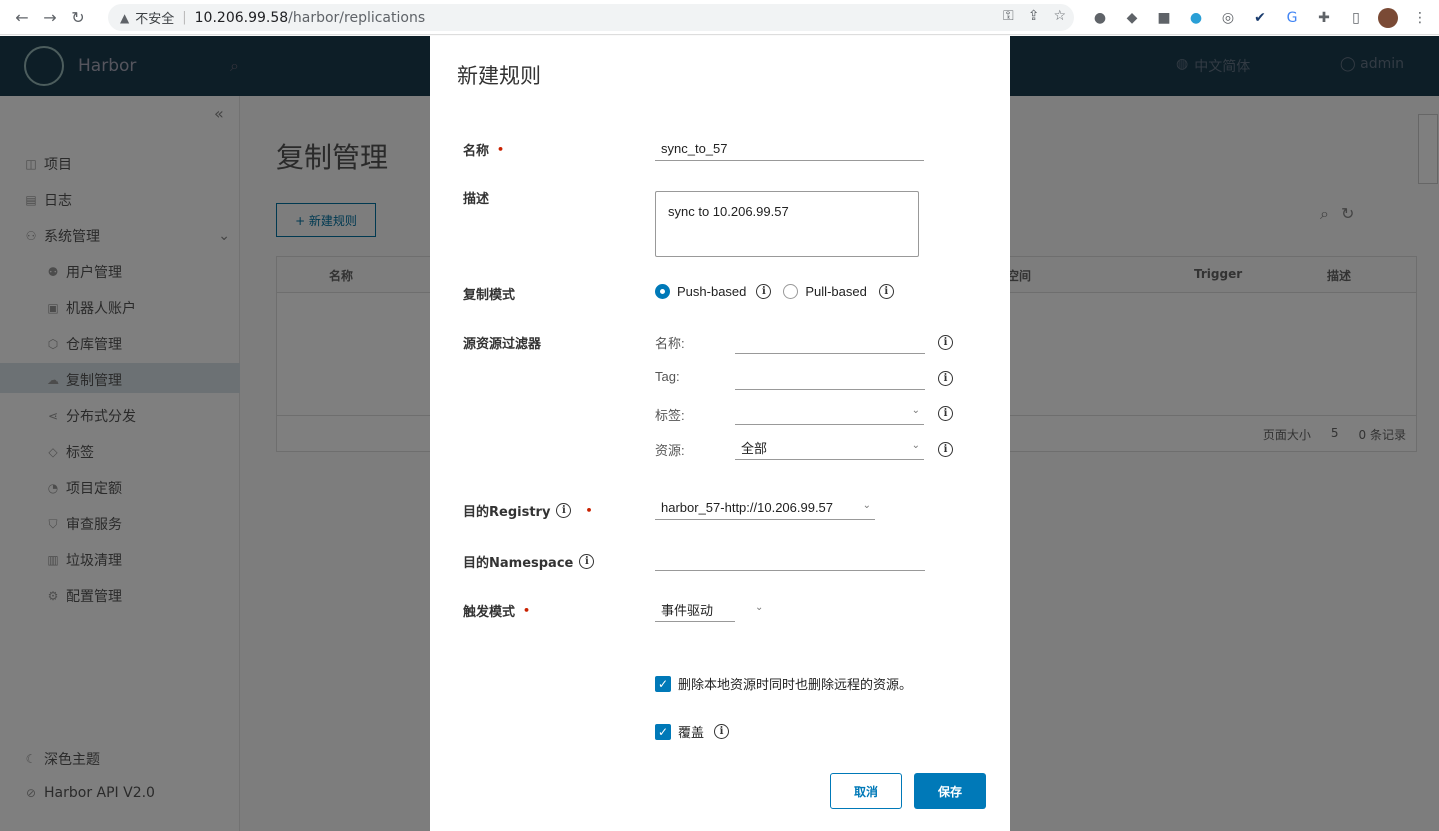  I want to click on extension-icon: ◆, so click(1132, 18).